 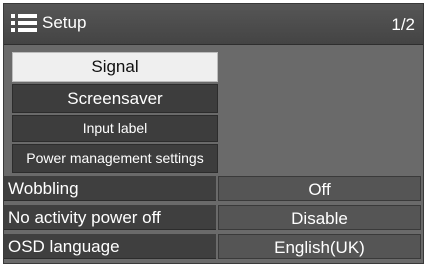 I want to click on signal-button-label: Signal, so click(x=115, y=66).